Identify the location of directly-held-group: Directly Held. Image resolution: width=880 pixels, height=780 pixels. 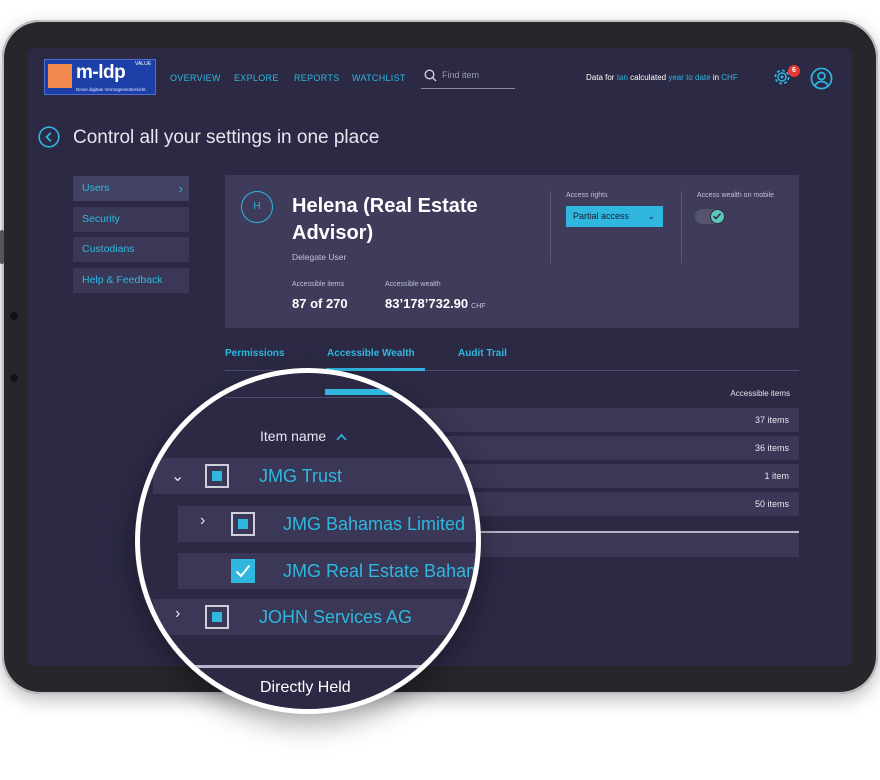
(305, 688).